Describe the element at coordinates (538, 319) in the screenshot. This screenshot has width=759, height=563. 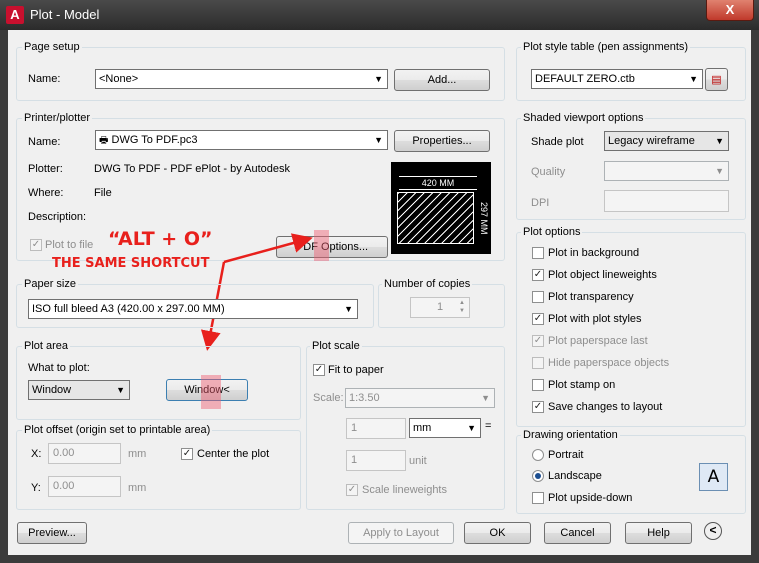
I see `plot-option-checkbox-3: ✓` at that location.